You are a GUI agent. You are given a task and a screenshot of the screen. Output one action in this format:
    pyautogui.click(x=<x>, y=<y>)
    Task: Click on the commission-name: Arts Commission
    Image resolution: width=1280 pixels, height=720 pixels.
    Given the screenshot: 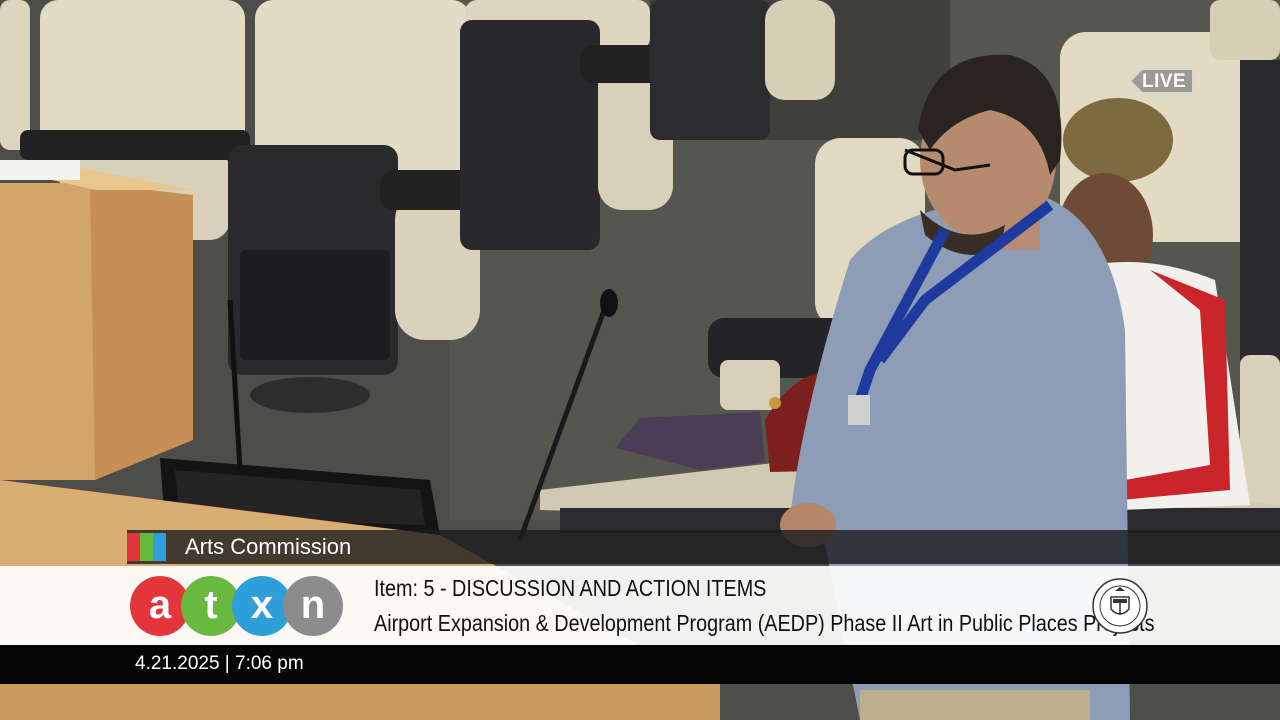 What is the action you would take?
    pyautogui.click(x=268, y=546)
    